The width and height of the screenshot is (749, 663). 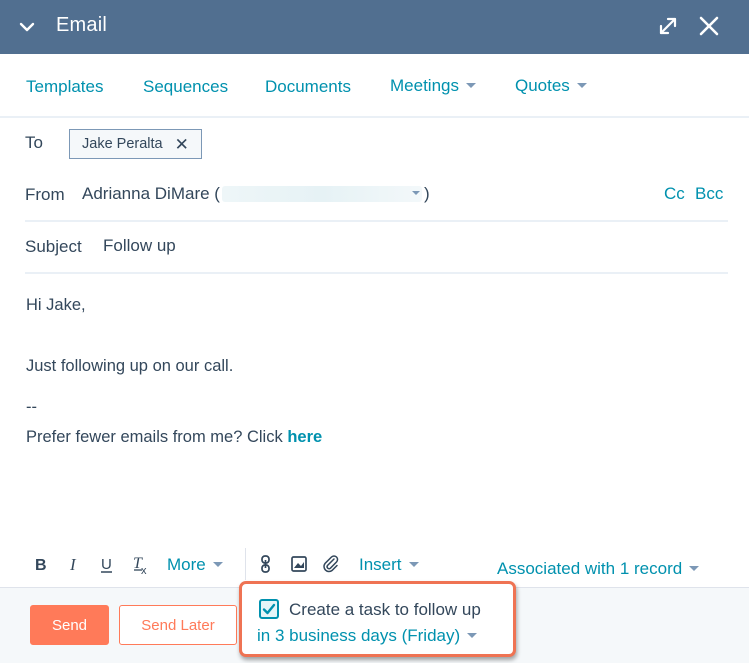 What do you see at coordinates (266, 564) in the screenshot?
I see `link-icon` at bounding box center [266, 564].